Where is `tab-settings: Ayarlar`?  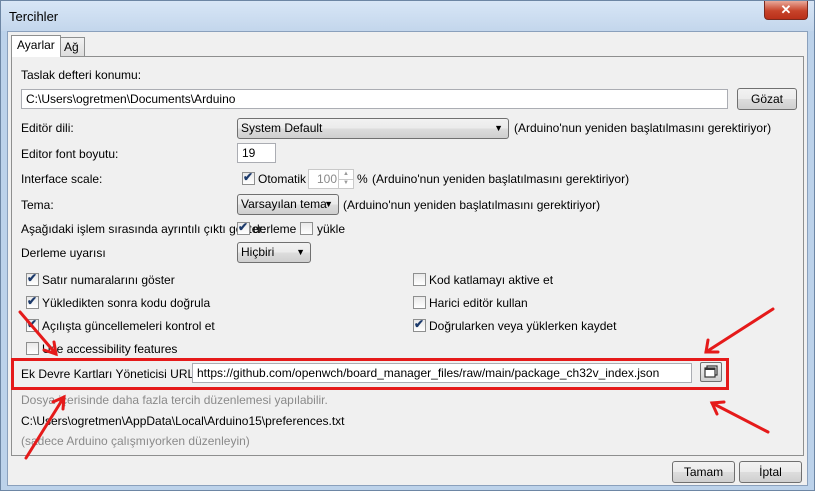 tab-settings: Ayarlar is located at coordinates (36, 46).